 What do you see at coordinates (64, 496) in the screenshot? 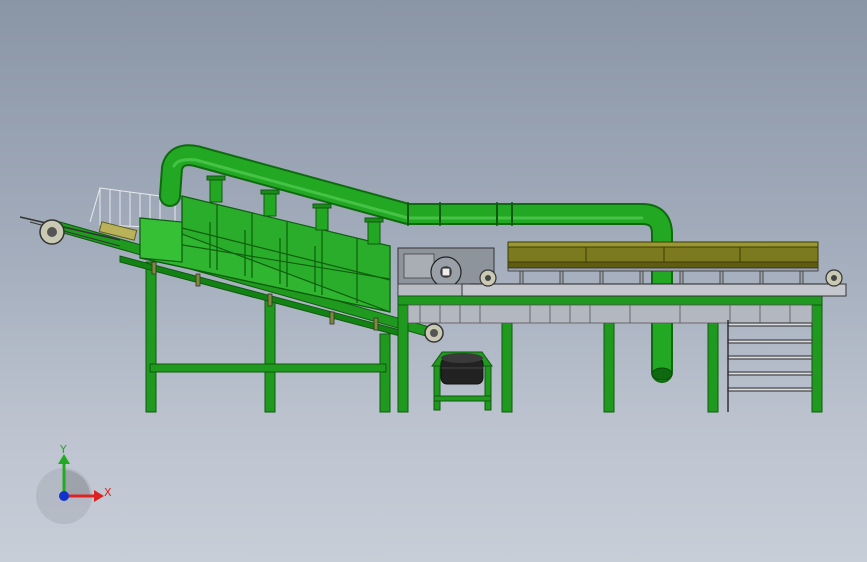
I see `z-axis-dot` at bounding box center [64, 496].